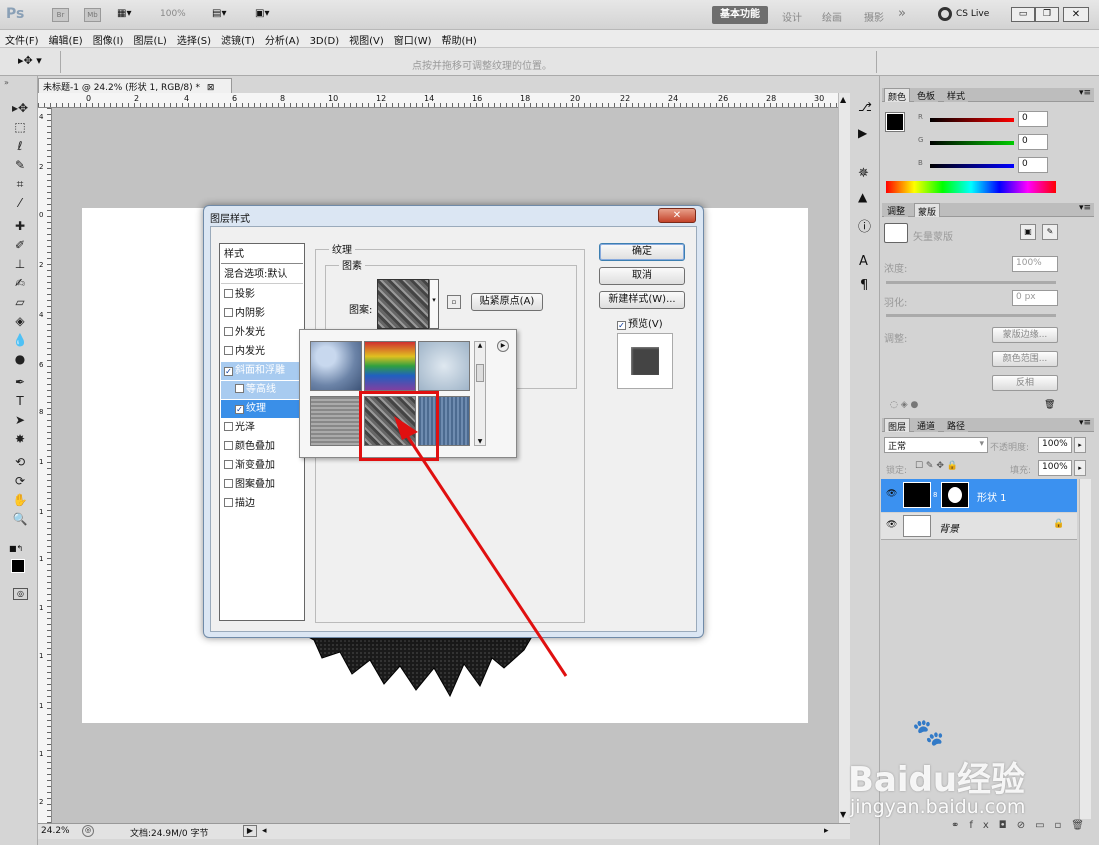 The width and height of the screenshot is (1099, 845). Describe the element at coordinates (20, 127) in the screenshot. I see `marquee-tool-icon: ⬚` at that location.